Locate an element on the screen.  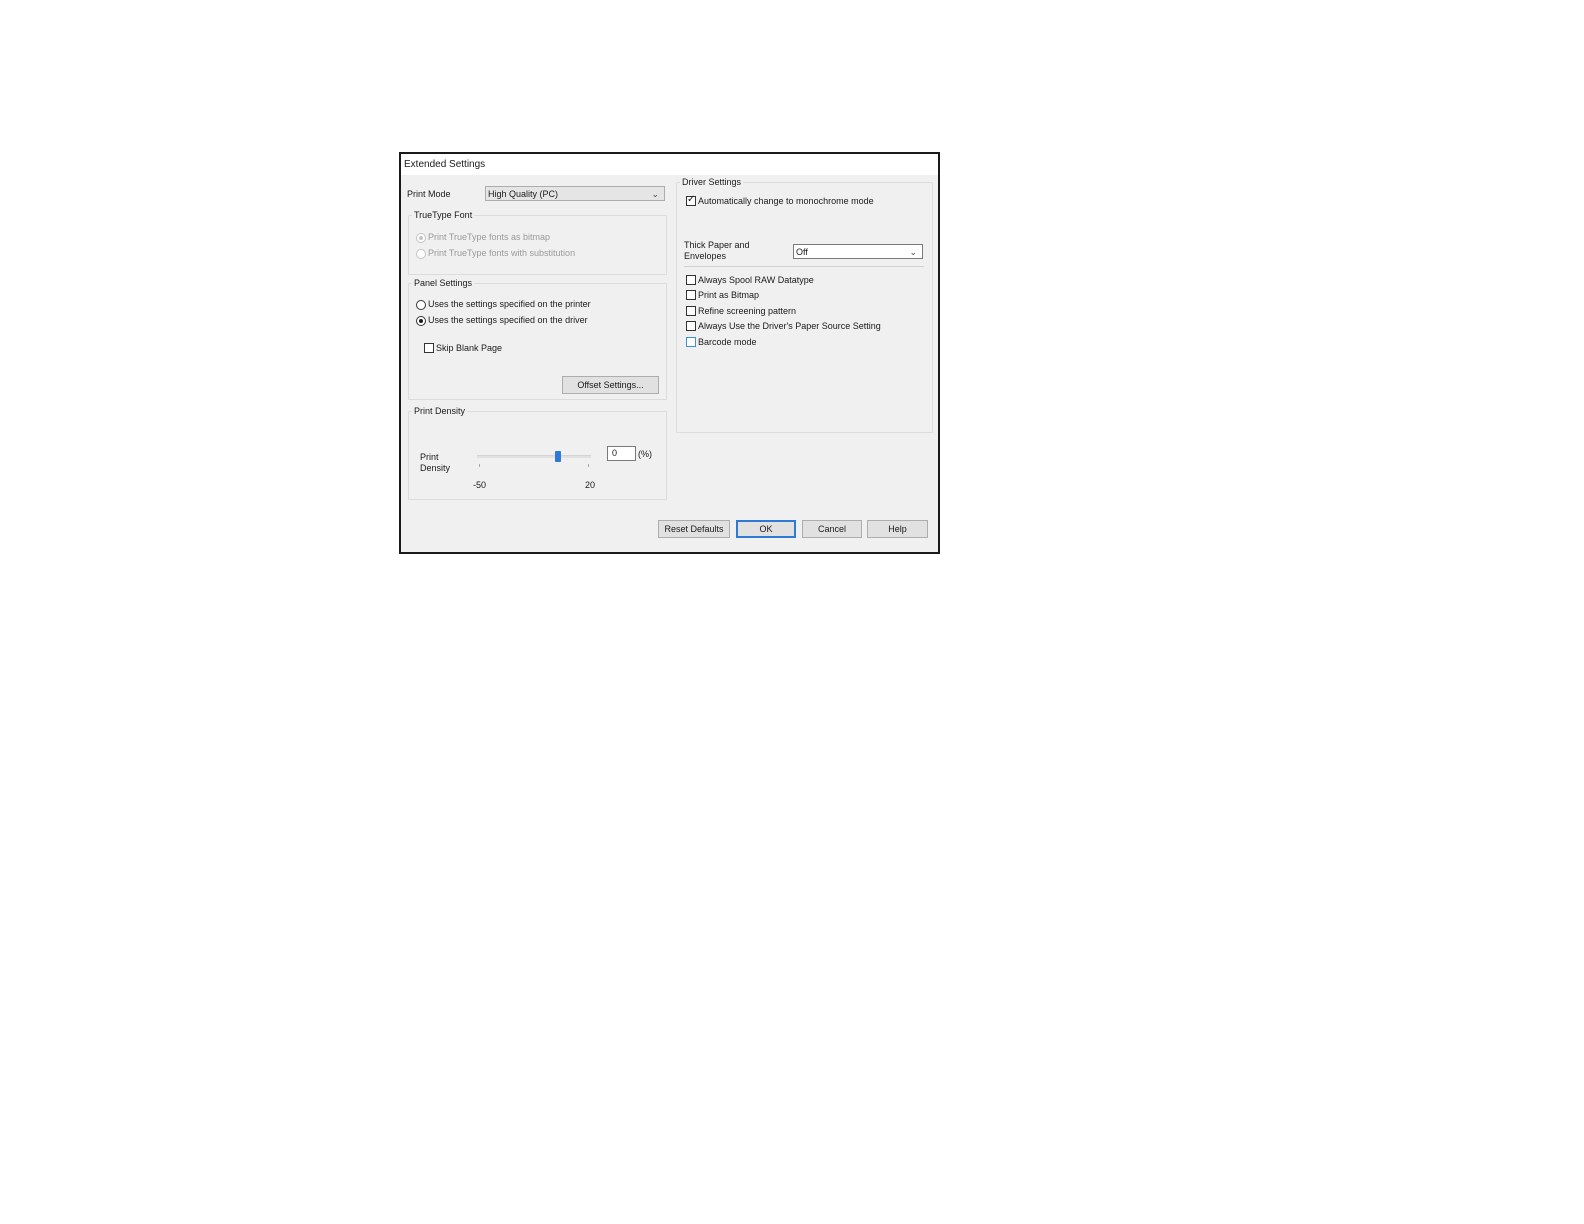
slider-max-label: 20 is located at coordinates (590, 485).